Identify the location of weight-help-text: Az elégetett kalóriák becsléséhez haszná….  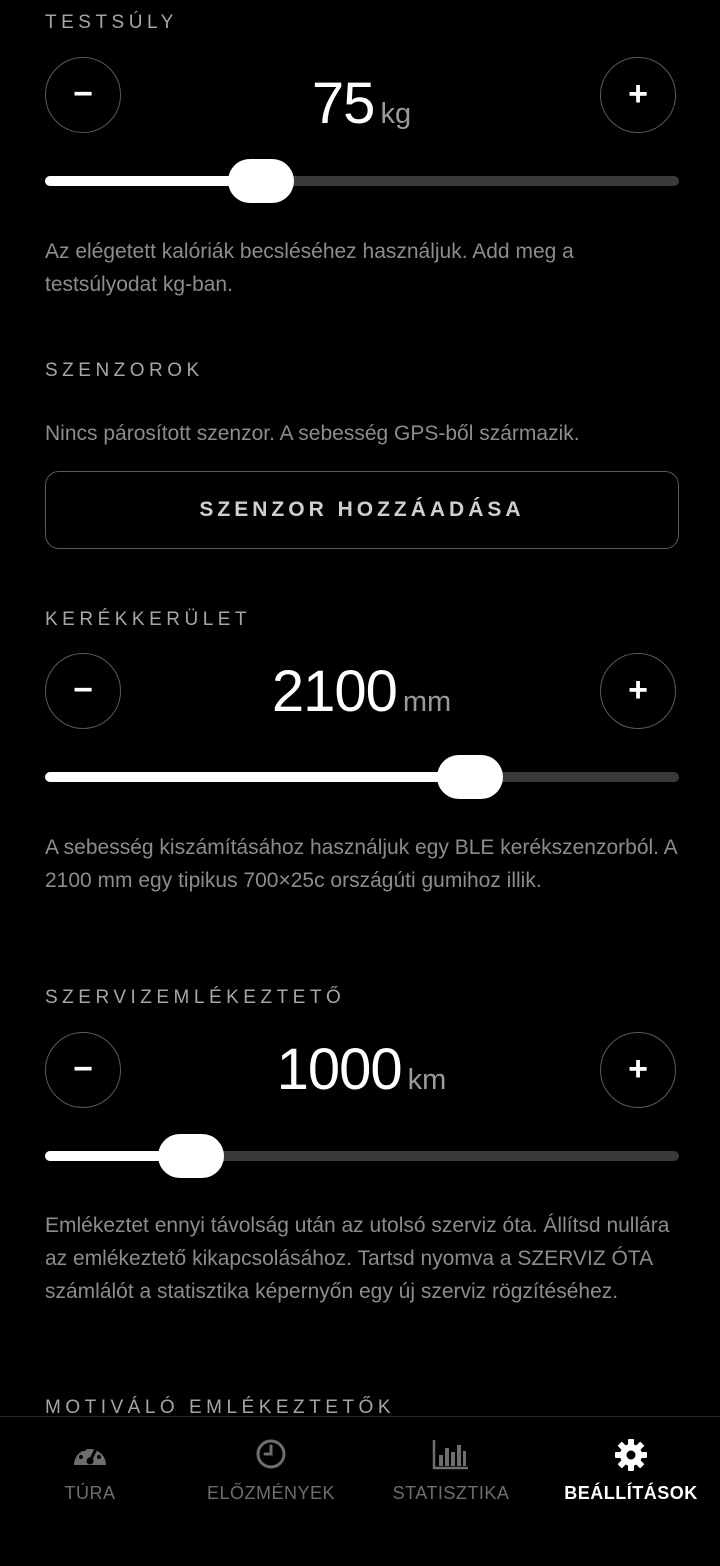
(309, 268).